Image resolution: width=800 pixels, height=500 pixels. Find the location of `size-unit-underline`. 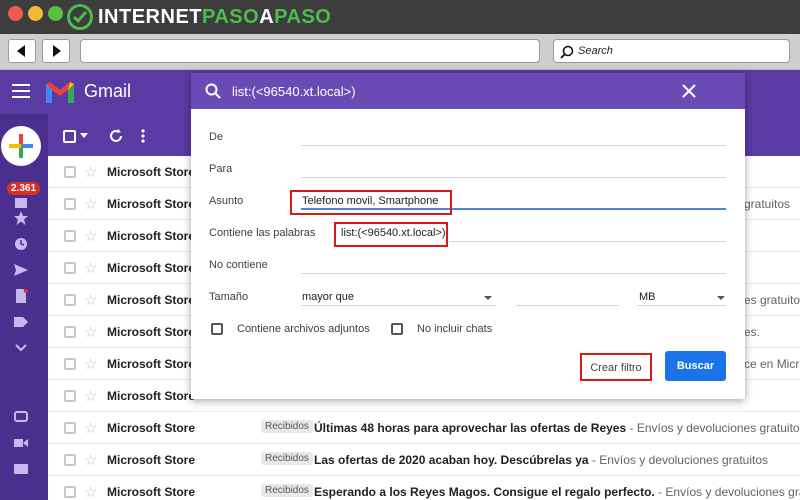

size-unit-underline is located at coordinates (681, 305).